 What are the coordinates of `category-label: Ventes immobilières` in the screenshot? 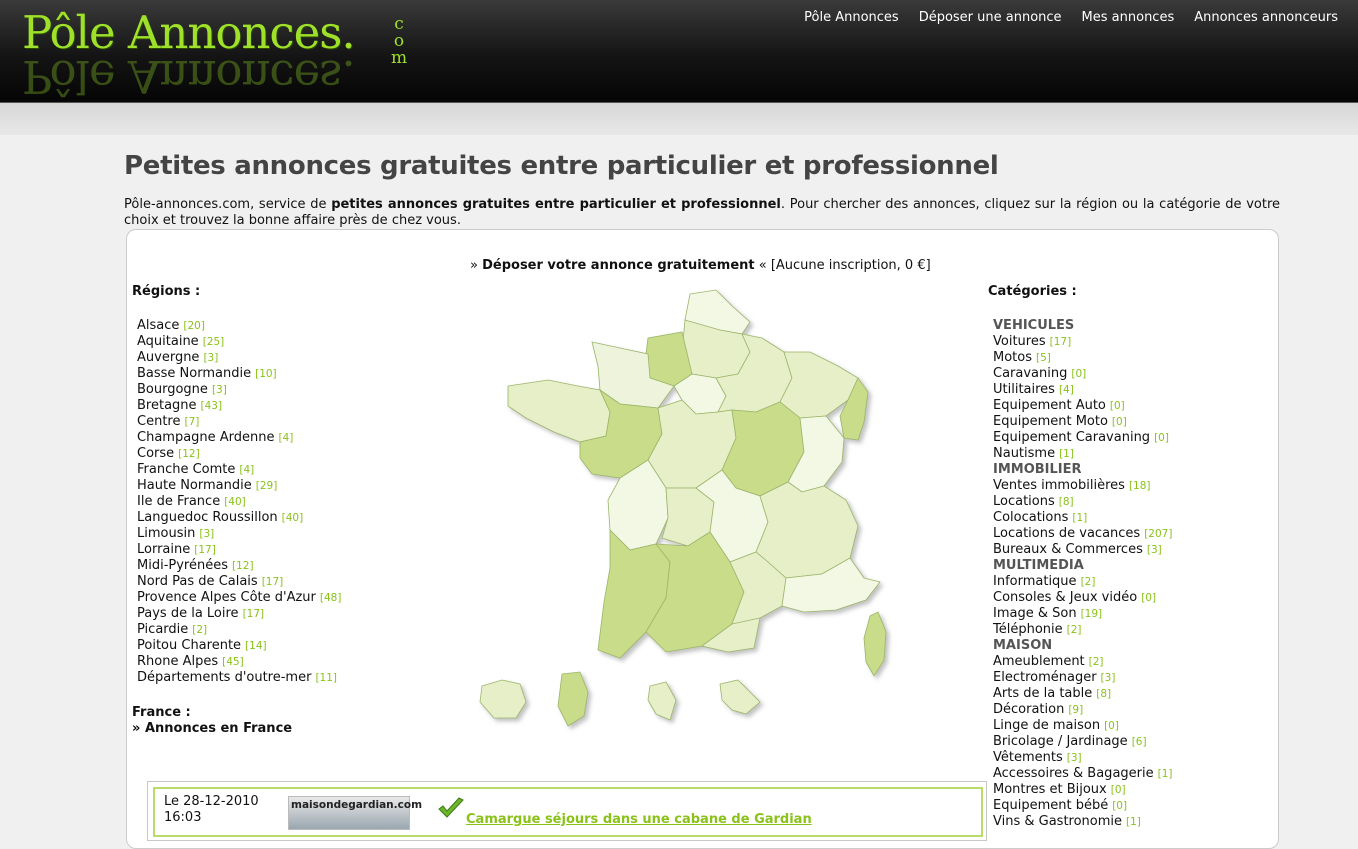 It's located at (1059, 485).